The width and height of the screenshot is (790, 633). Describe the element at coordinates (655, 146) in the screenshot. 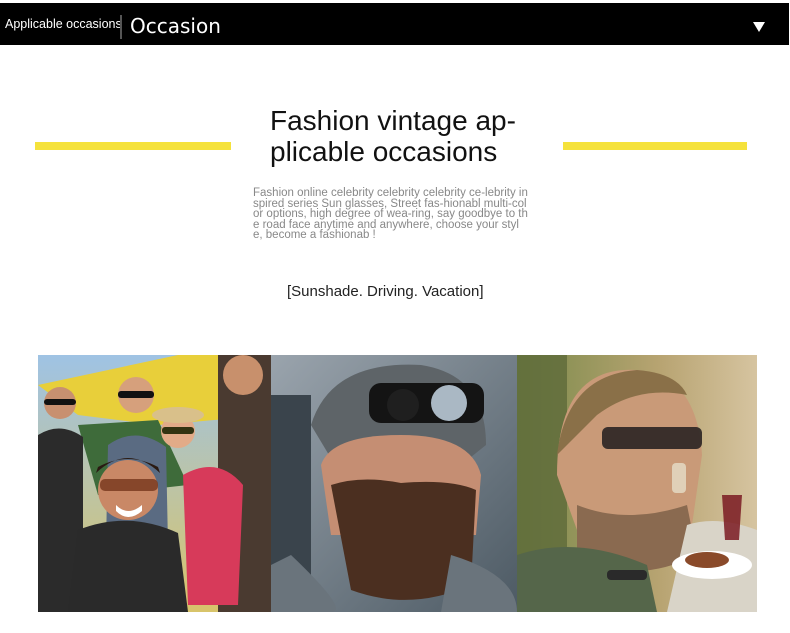

I see `yellow-divider-right` at that location.